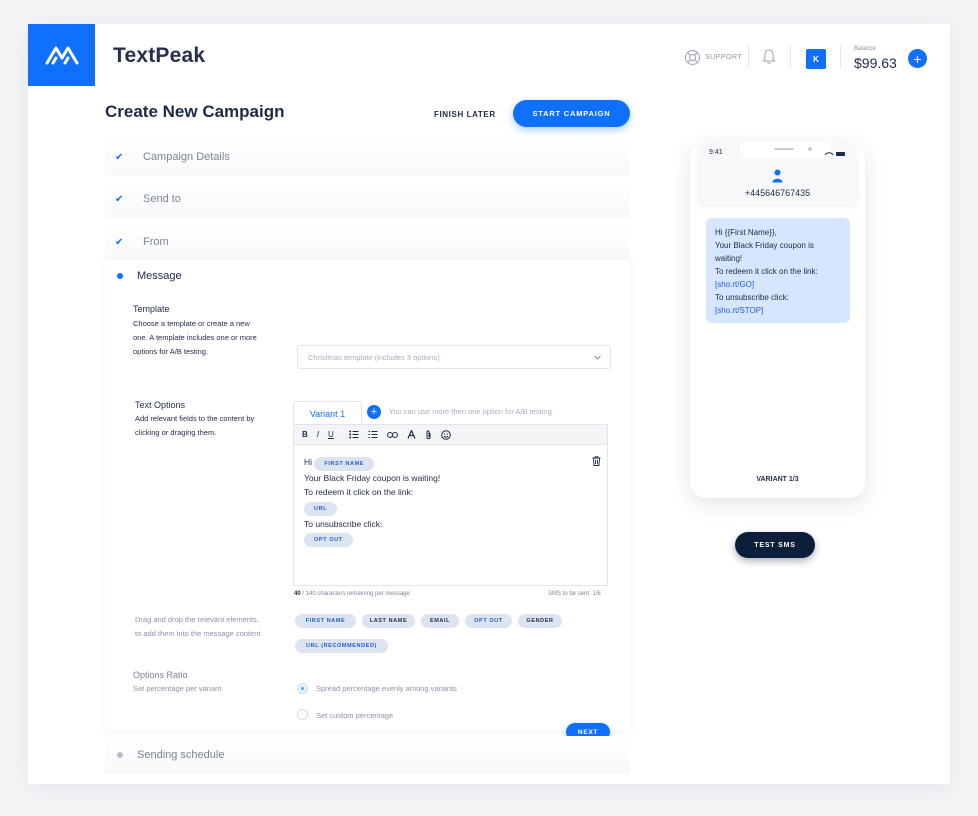  Describe the element at coordinates (367, 755) in the screenshot. I see `step-sending-schedule: Sending schedule` at that location.